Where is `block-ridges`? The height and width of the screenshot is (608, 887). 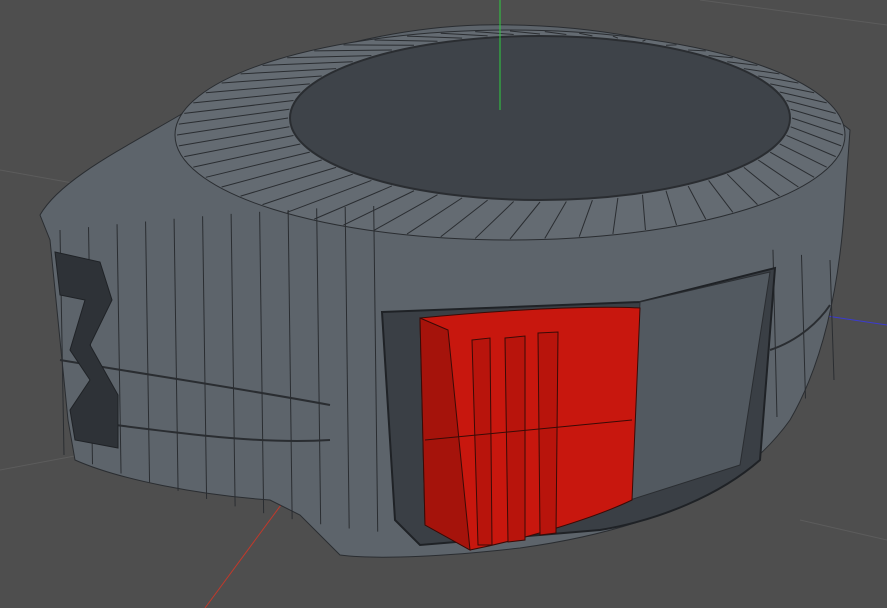
block-ridges is located at coordinates (515, 438).